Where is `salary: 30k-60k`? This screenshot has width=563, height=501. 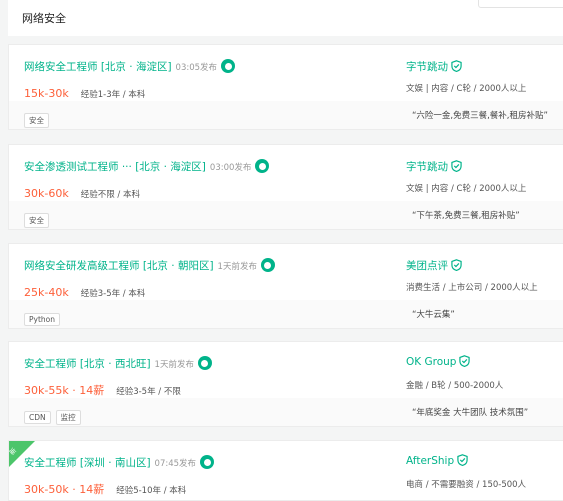 salary: 30k-60k is located at coordinates (46, 193).